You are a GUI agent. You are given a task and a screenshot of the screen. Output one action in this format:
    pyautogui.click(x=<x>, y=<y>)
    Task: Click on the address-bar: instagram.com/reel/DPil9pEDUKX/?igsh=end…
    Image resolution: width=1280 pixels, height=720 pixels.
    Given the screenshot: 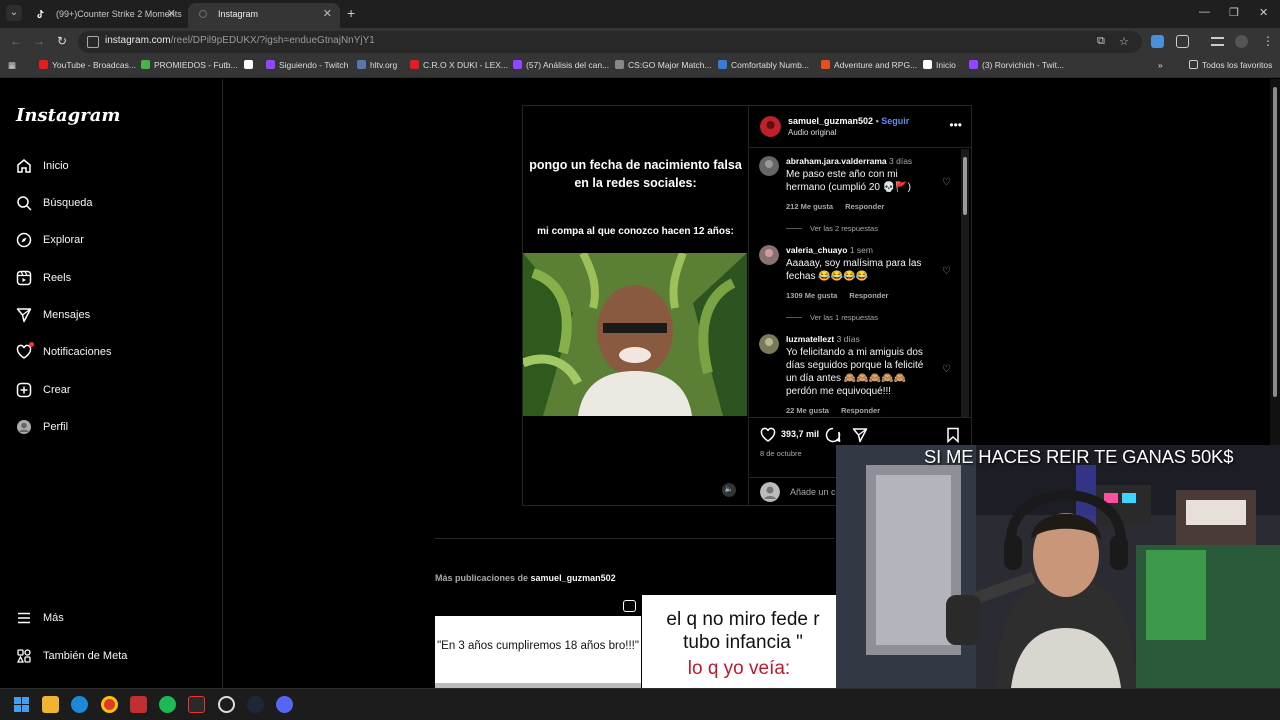 What is the action you would take?
    pyautogui.click(x=610, y=42)
    